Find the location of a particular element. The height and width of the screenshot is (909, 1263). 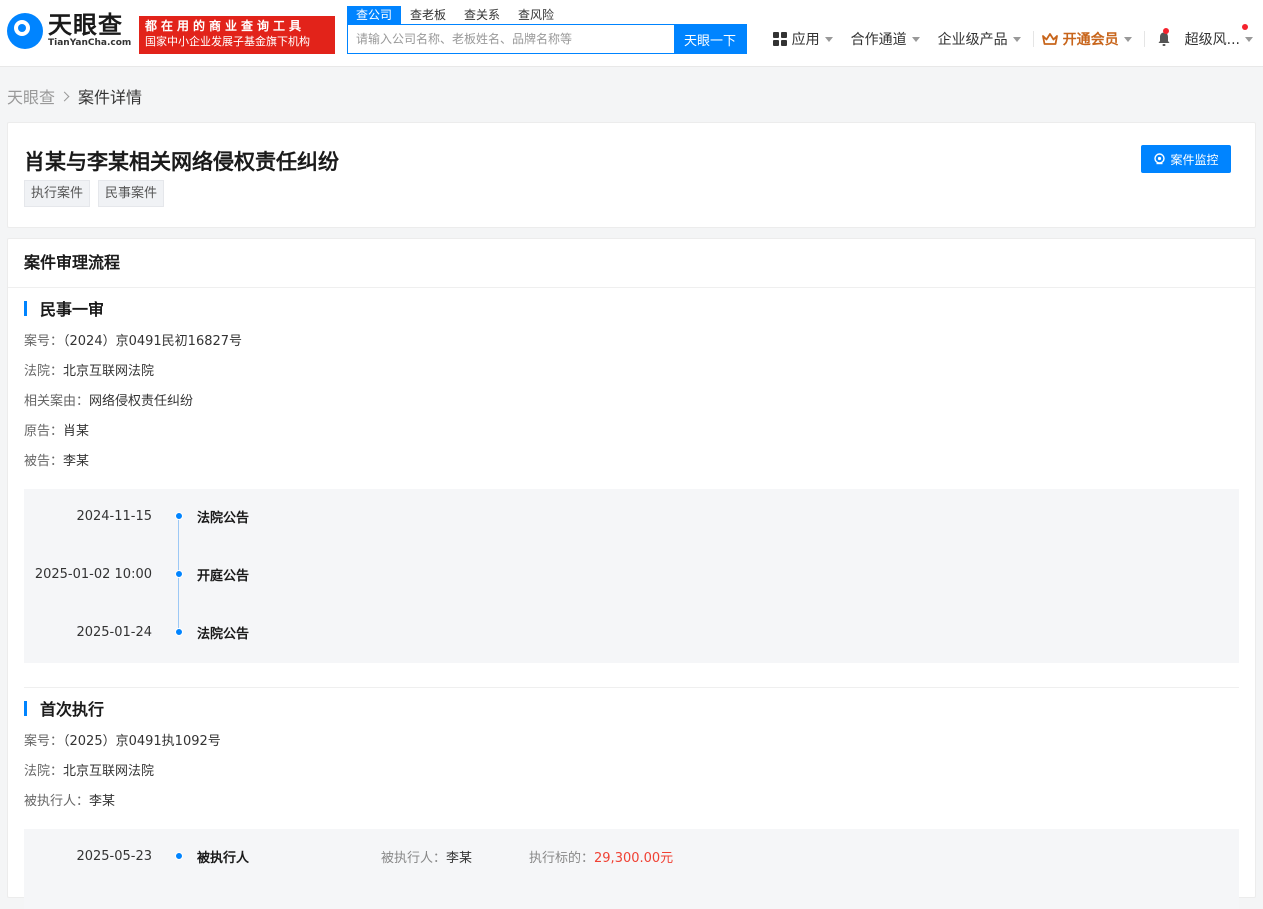

search-input is located at coordinates (511, 39).